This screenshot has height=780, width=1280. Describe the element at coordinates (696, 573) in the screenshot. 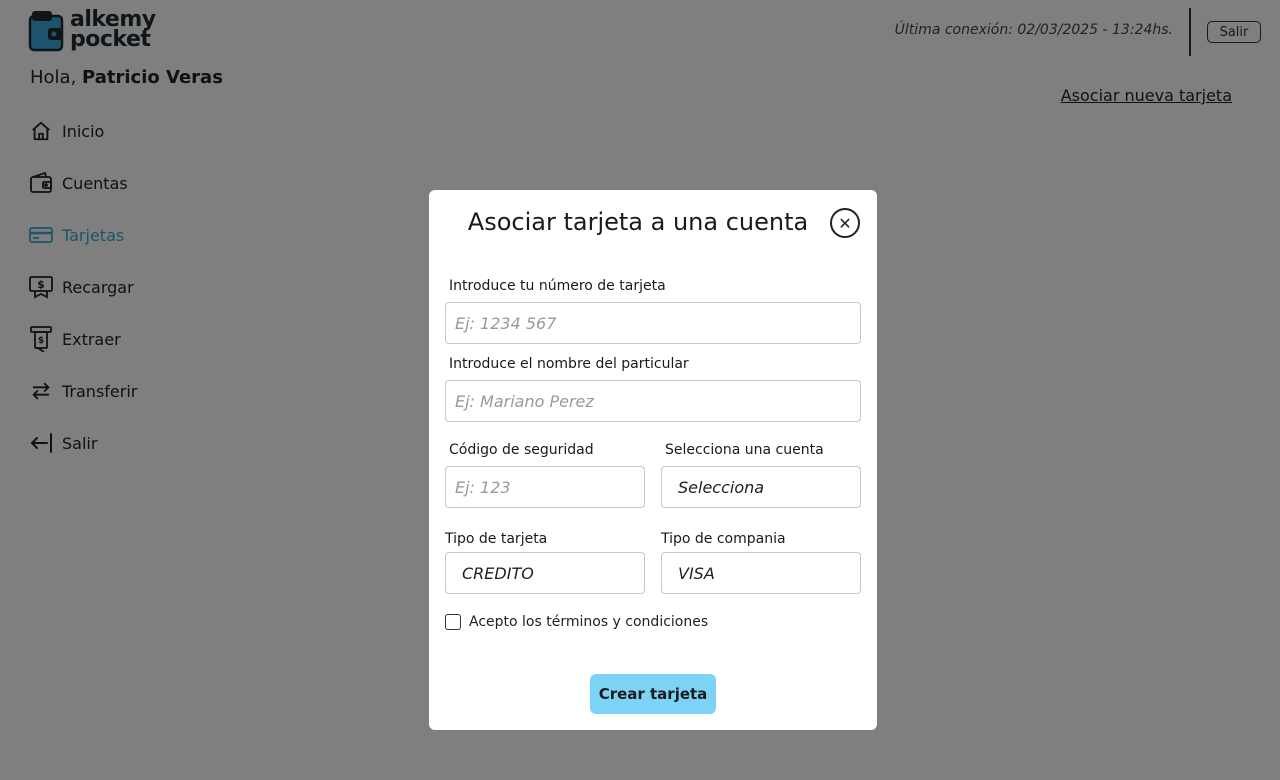

I see `company-value: VISA` at that location.